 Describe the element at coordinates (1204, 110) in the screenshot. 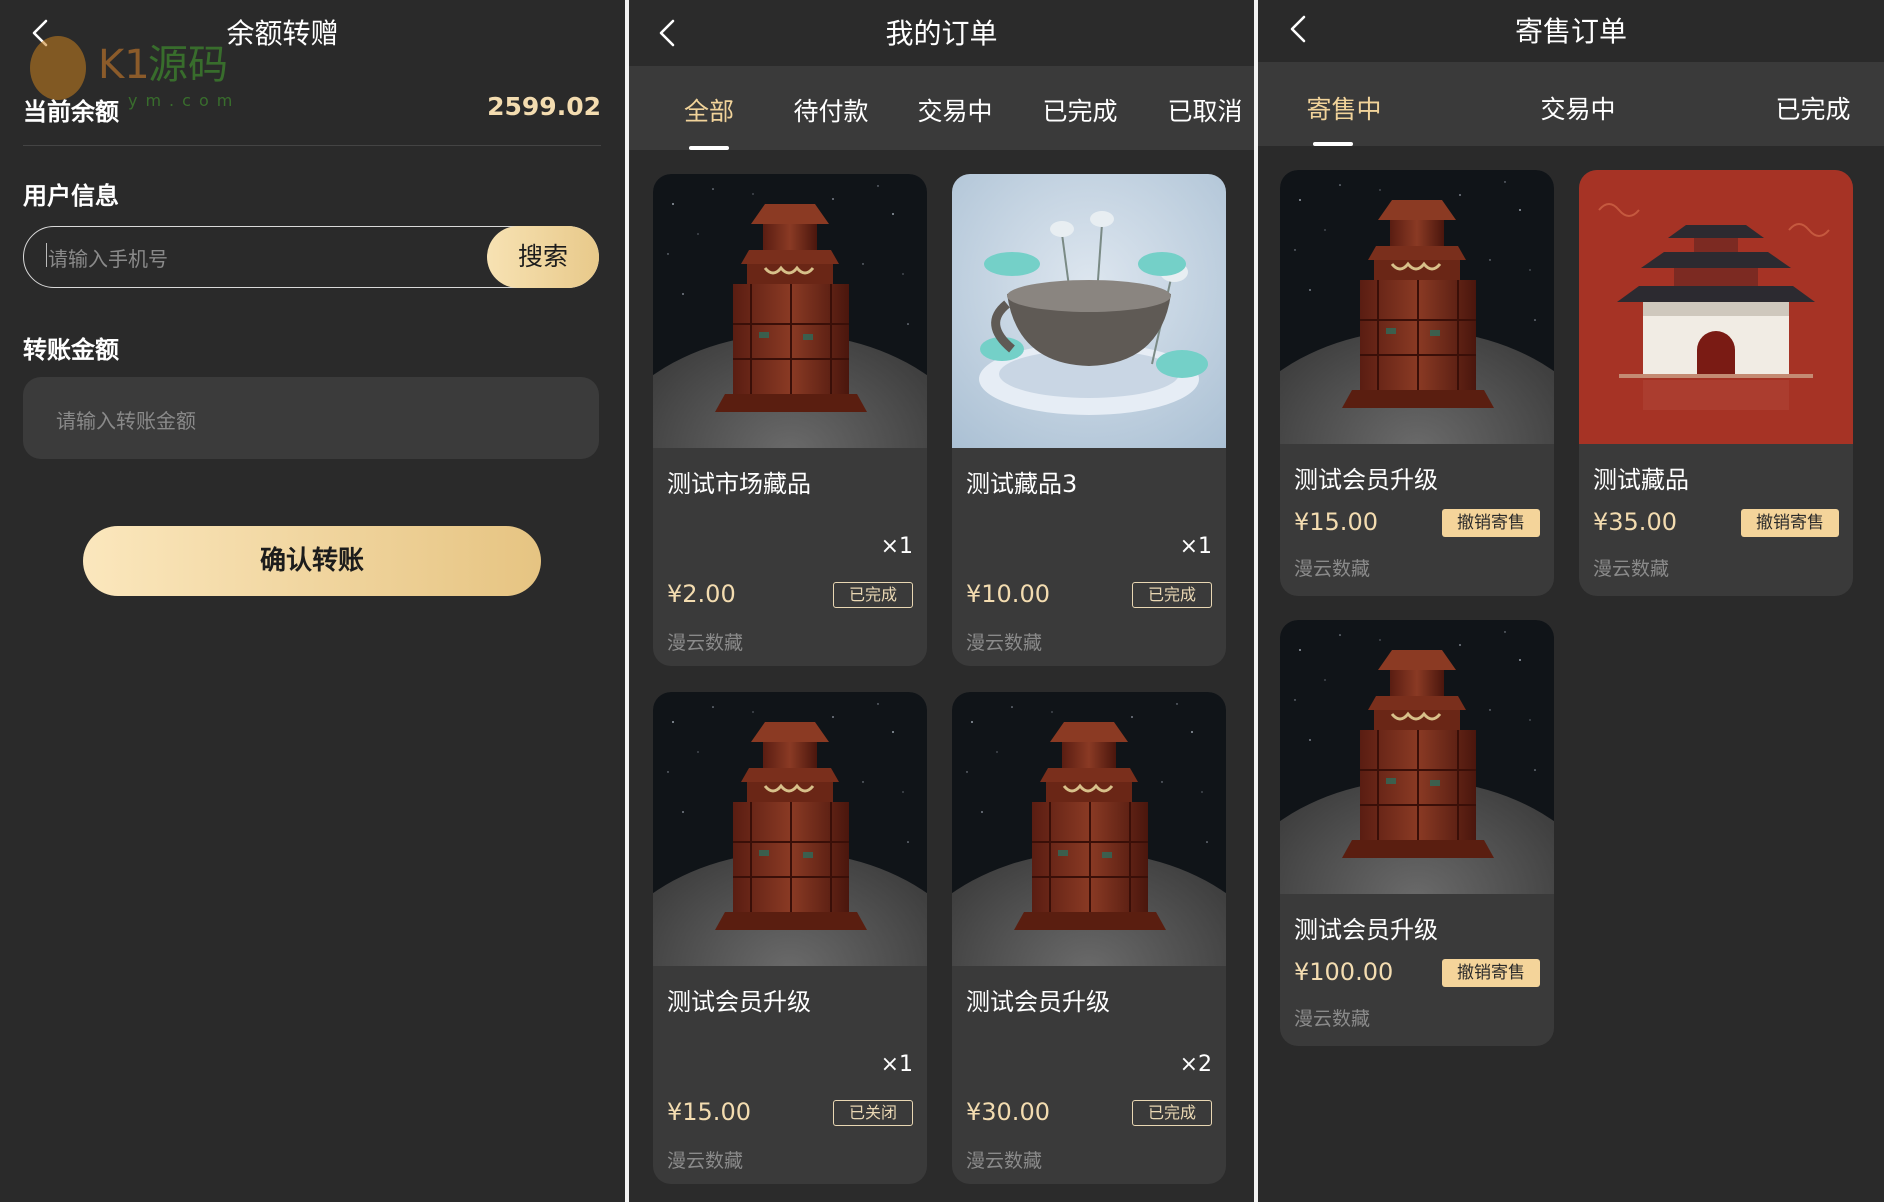

I see `tab-cancelled: 已取消` at that location.